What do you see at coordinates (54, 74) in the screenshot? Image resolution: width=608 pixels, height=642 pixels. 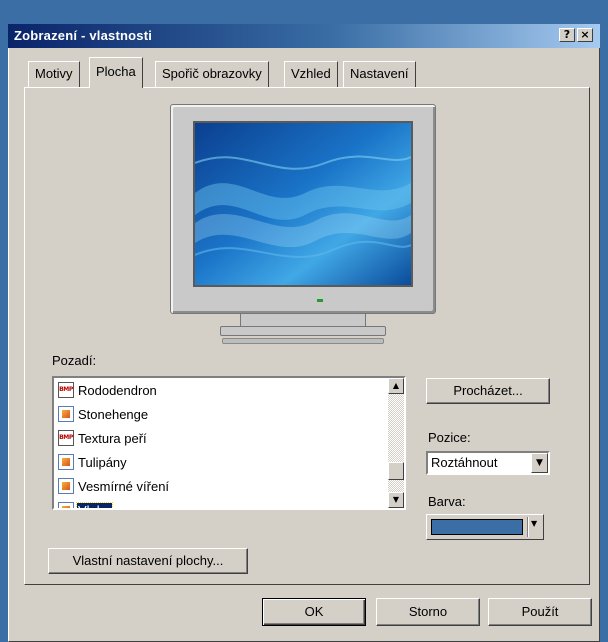 I see `tab-motivy: Motivy` at bounding box center [54, 74].